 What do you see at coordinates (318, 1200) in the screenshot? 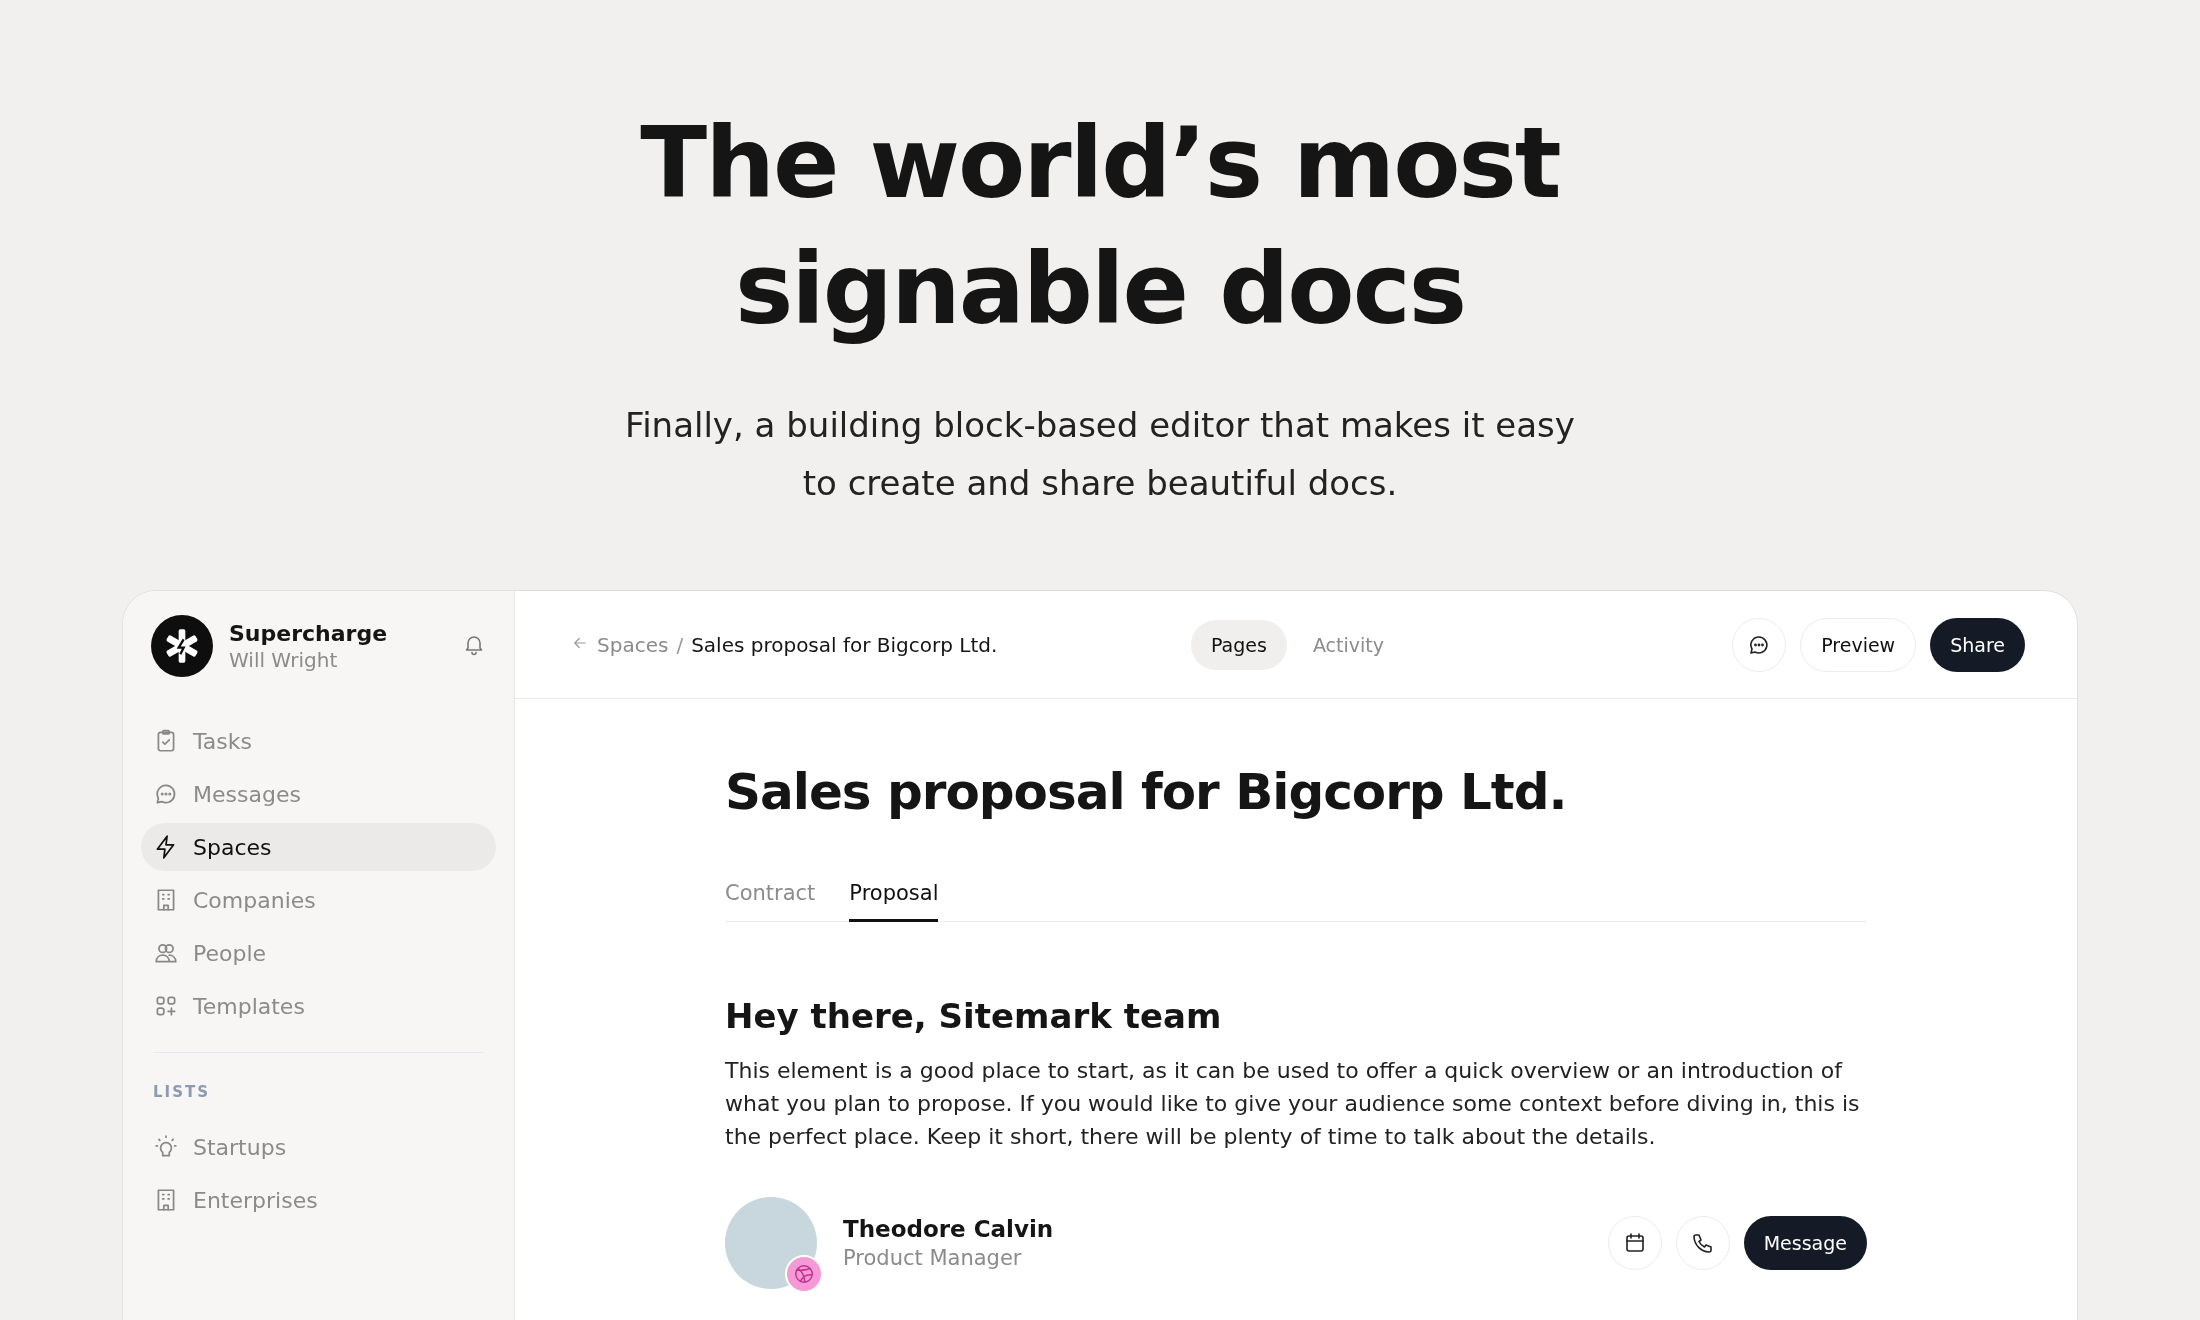
I see `sidebar-item: Enterprises` at bounding box center [318, 1200].